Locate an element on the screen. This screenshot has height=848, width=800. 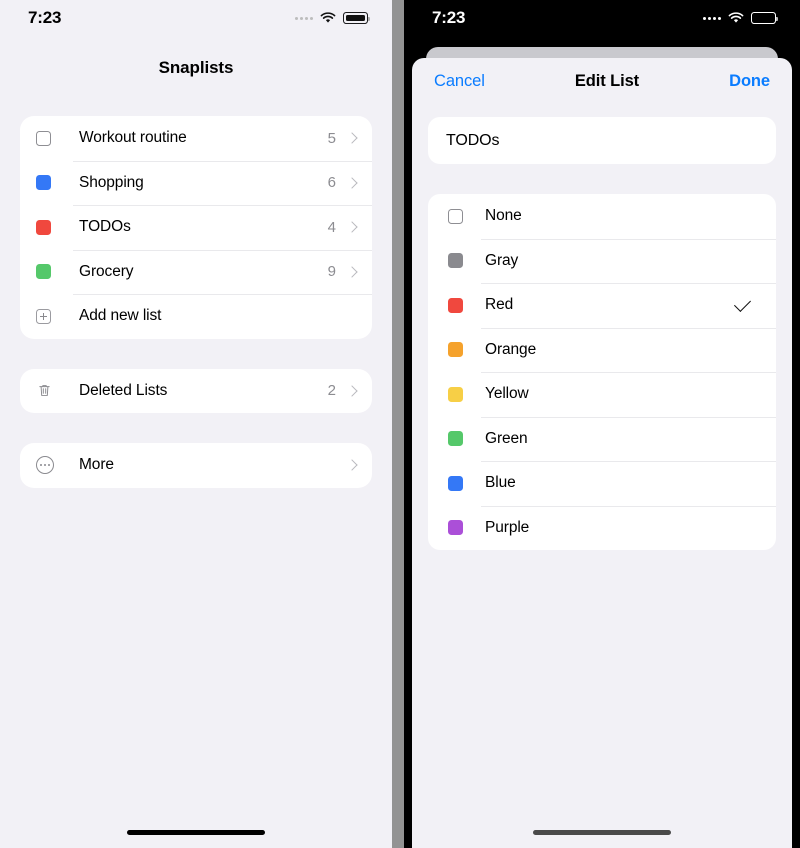
list-item-workout-routine: Workout routine 5 is located at coordinates (196, 138).